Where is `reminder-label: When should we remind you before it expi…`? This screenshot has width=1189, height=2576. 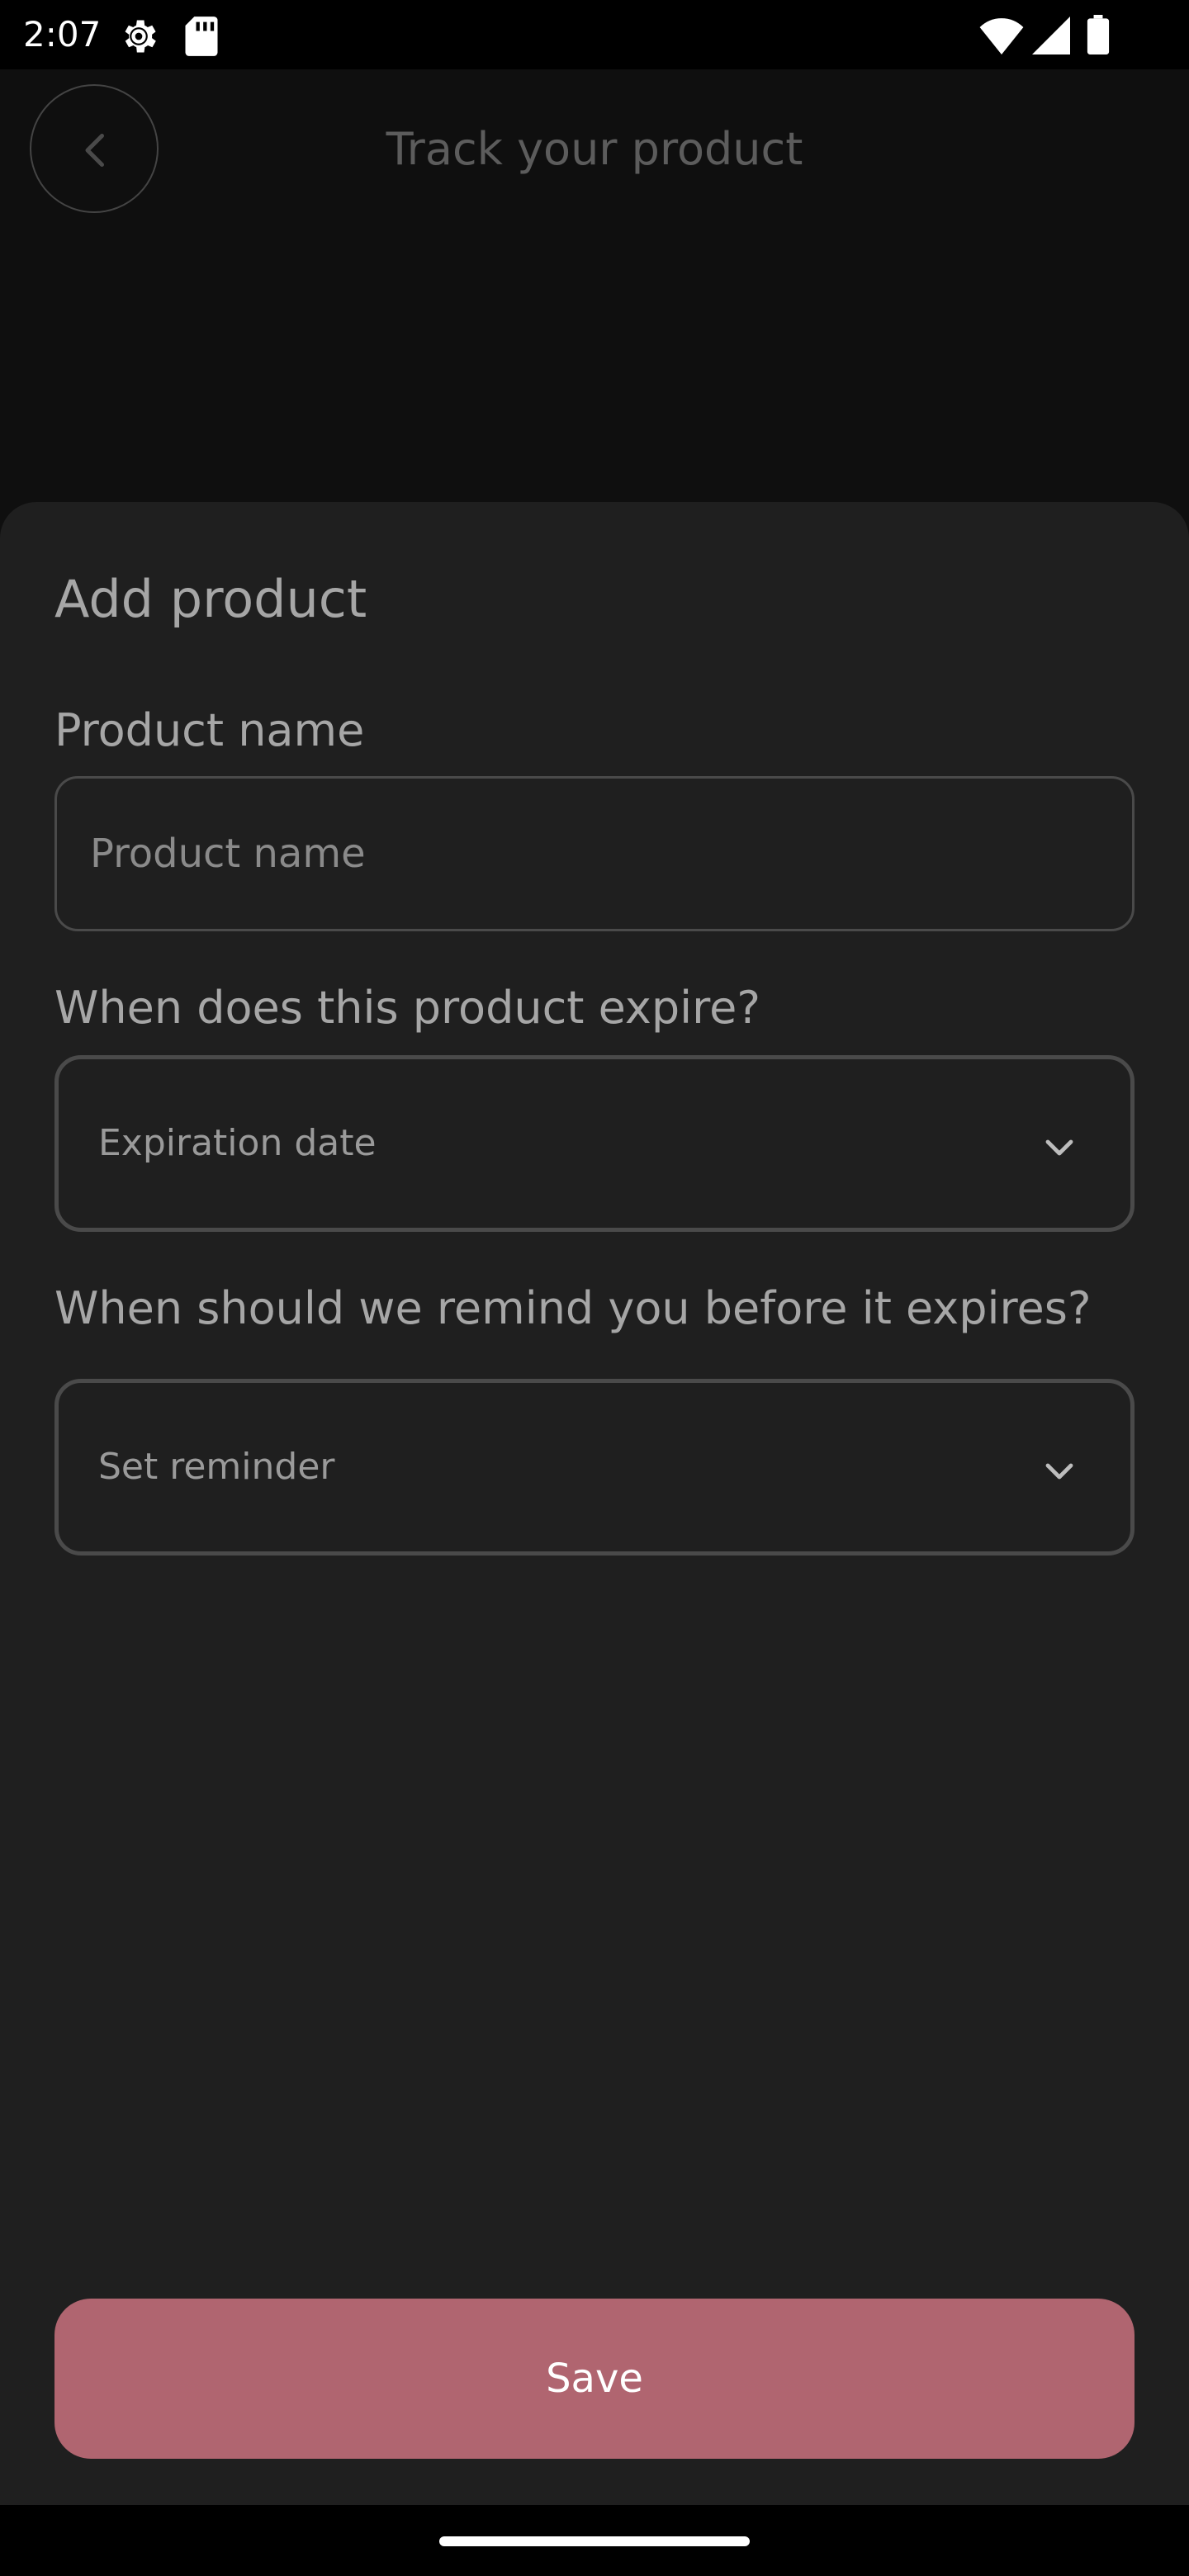
reminder-label: When should we remind you before it expi… is located at coordinates (573, 1308).